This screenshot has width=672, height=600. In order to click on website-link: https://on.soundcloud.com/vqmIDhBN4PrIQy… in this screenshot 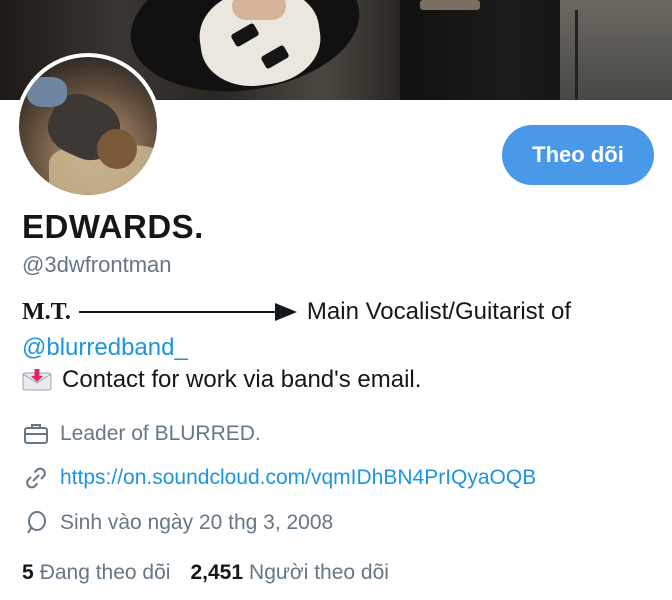, I will do `click(298, 478)`.